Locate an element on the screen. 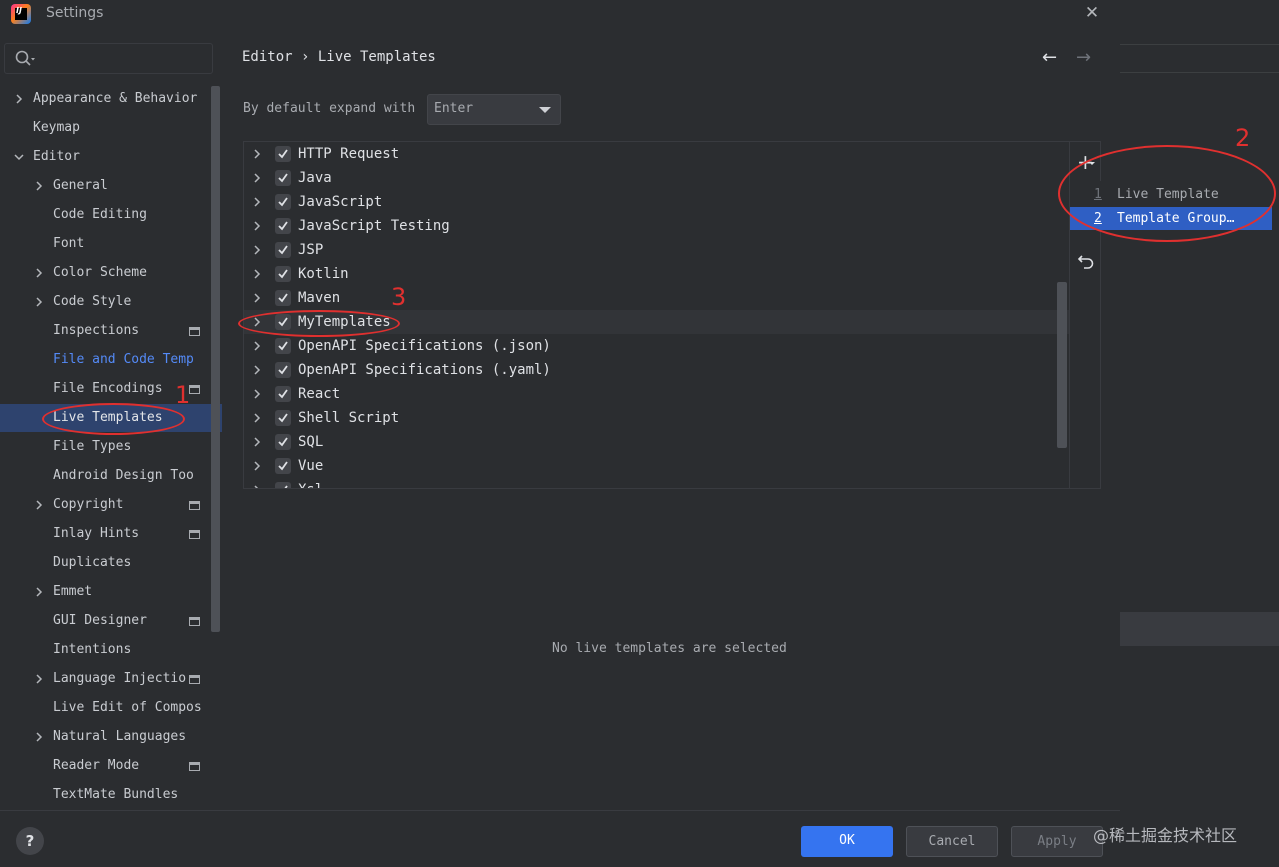 This screenshot has width=1279, height=867. expand-with-dropdown: Enter is located at coordinates (494, 109).